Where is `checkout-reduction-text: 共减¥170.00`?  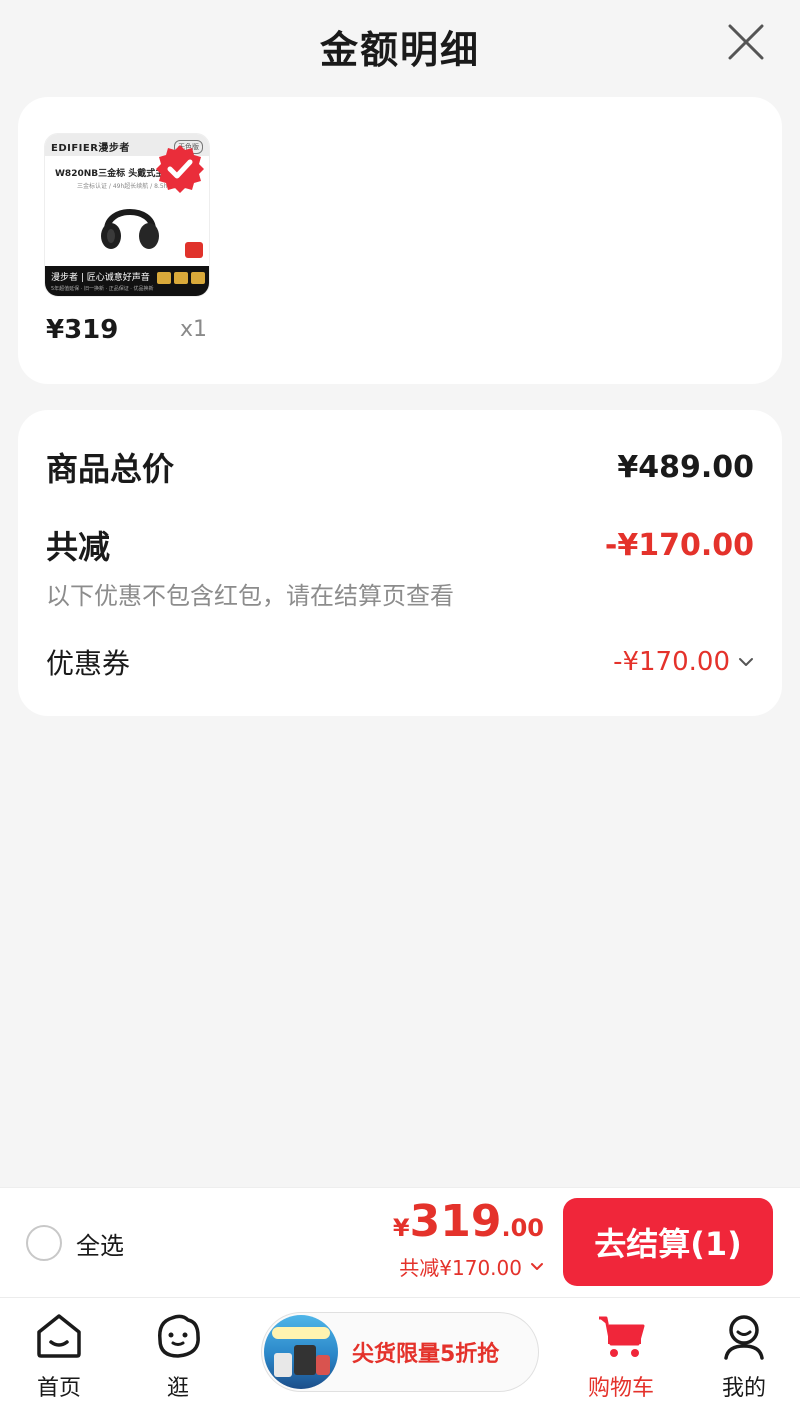 checkout-reduction-text: 共减¥170.00 is located at coordinates (460, 1268).